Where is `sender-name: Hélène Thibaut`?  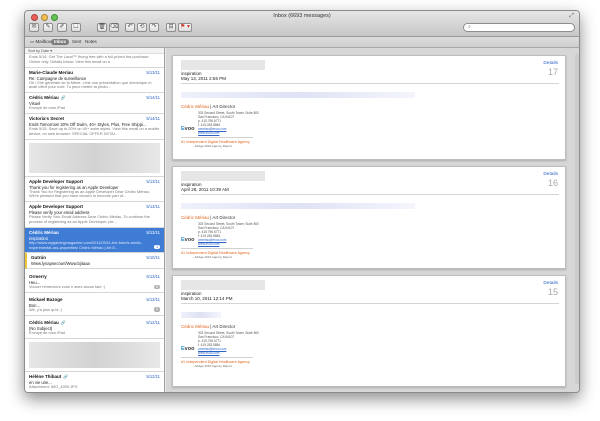
sender-name: Hélène Thibaut is located at coordinates (45, 376).